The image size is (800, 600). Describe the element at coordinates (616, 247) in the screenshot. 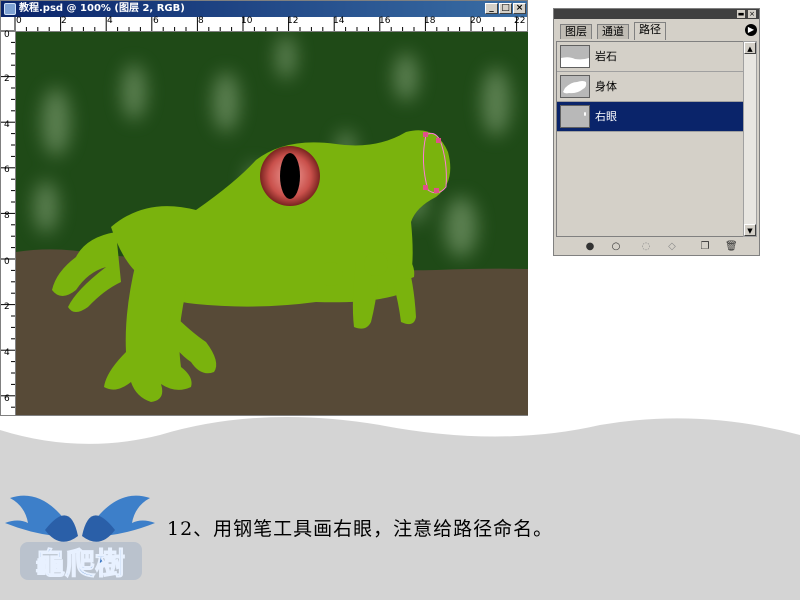

I see `stroke-path-icon: ○` at that location.